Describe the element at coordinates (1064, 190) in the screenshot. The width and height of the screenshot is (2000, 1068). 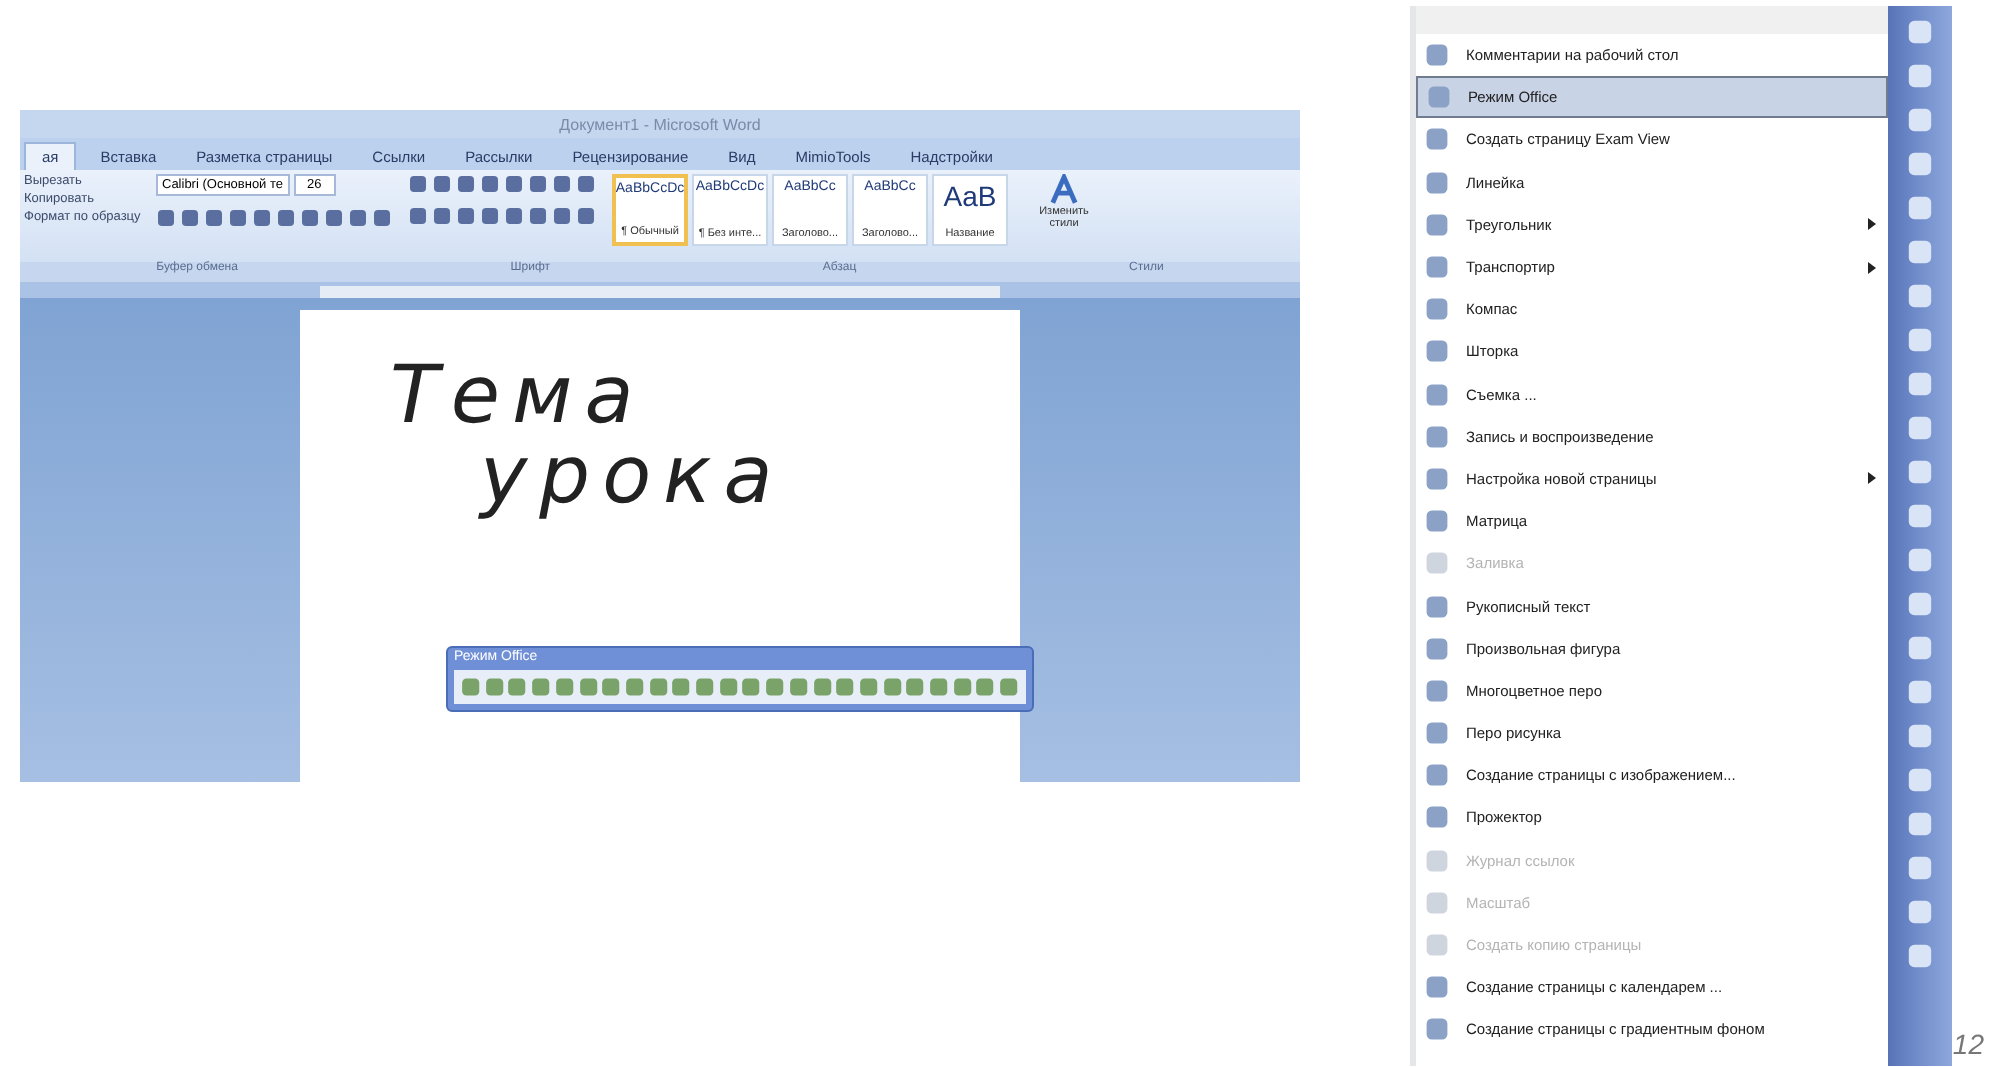
I see `letter-a-icon` at that location.